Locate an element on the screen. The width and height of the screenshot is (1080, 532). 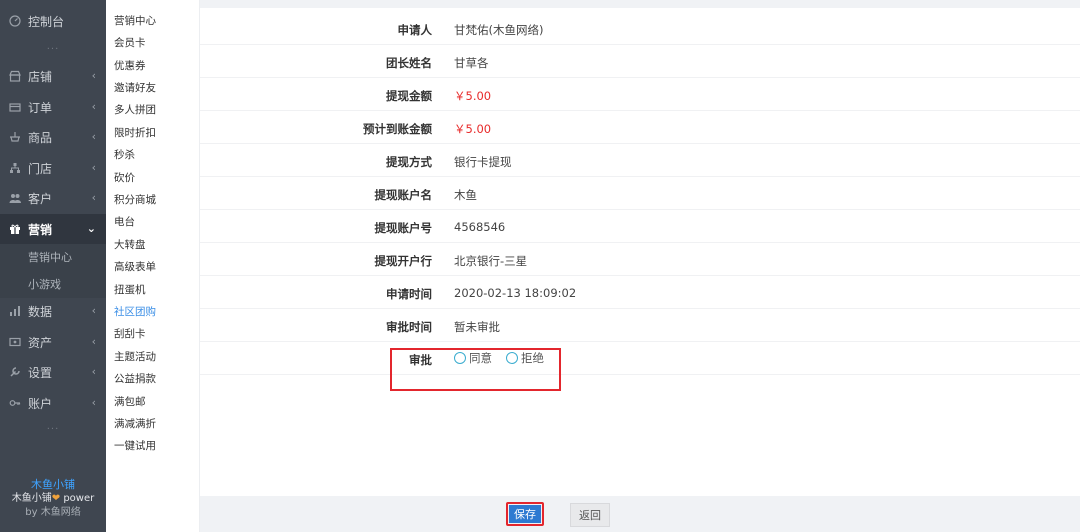
sidebar-item-shop: 店铺 ‹ is located at coordinates (53, 76).